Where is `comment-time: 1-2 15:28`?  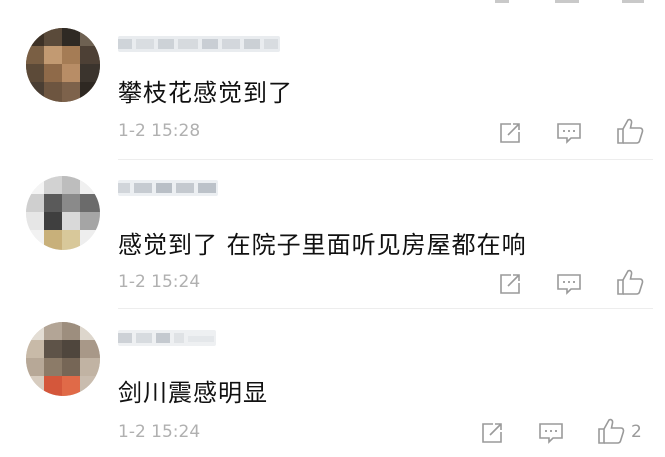 comment-time: 1-2 15:28 is located at coordinates (159, 131).